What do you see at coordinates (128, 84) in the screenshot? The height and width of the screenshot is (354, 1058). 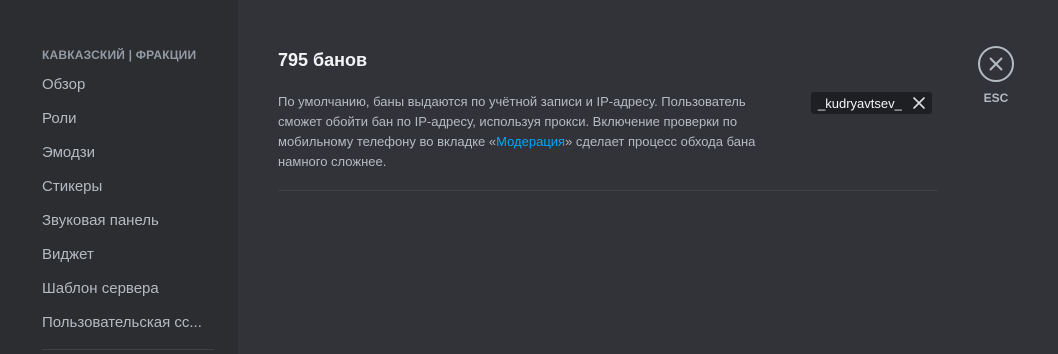 I see `sidebar-item-overview: Обзор` at bounding box center [128, 84].